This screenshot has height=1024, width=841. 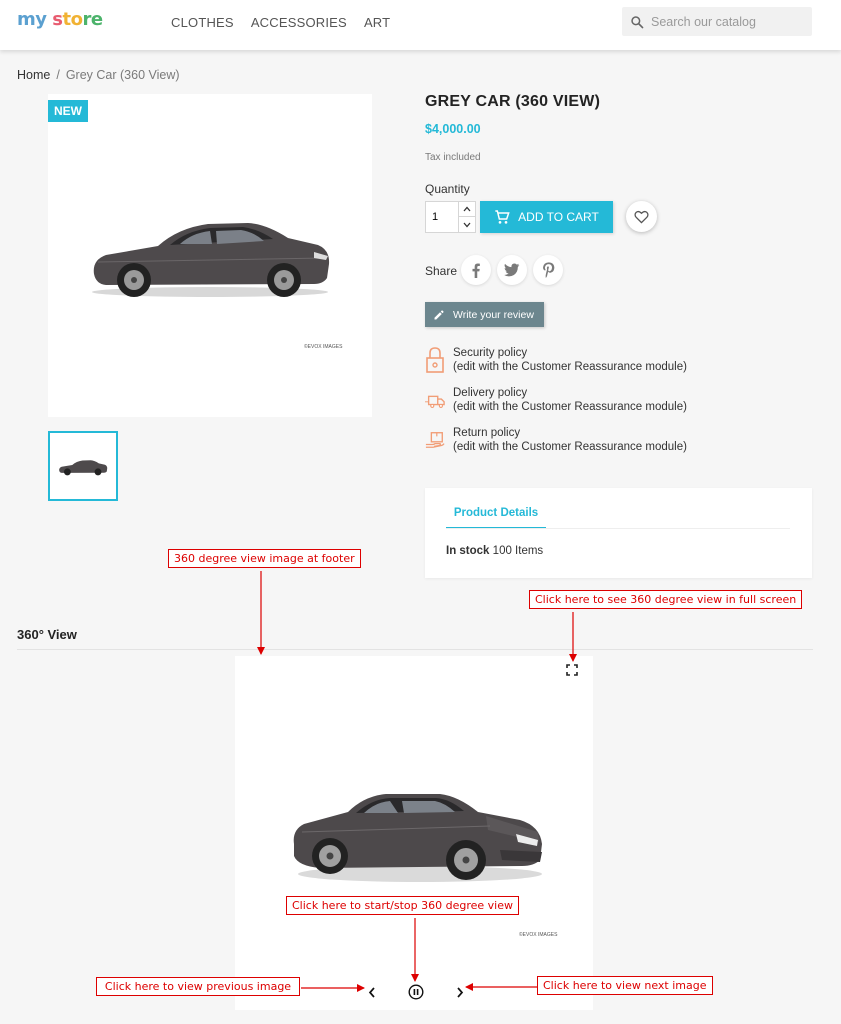 I want to click on pencil-icon, so click(x=439, y=314).